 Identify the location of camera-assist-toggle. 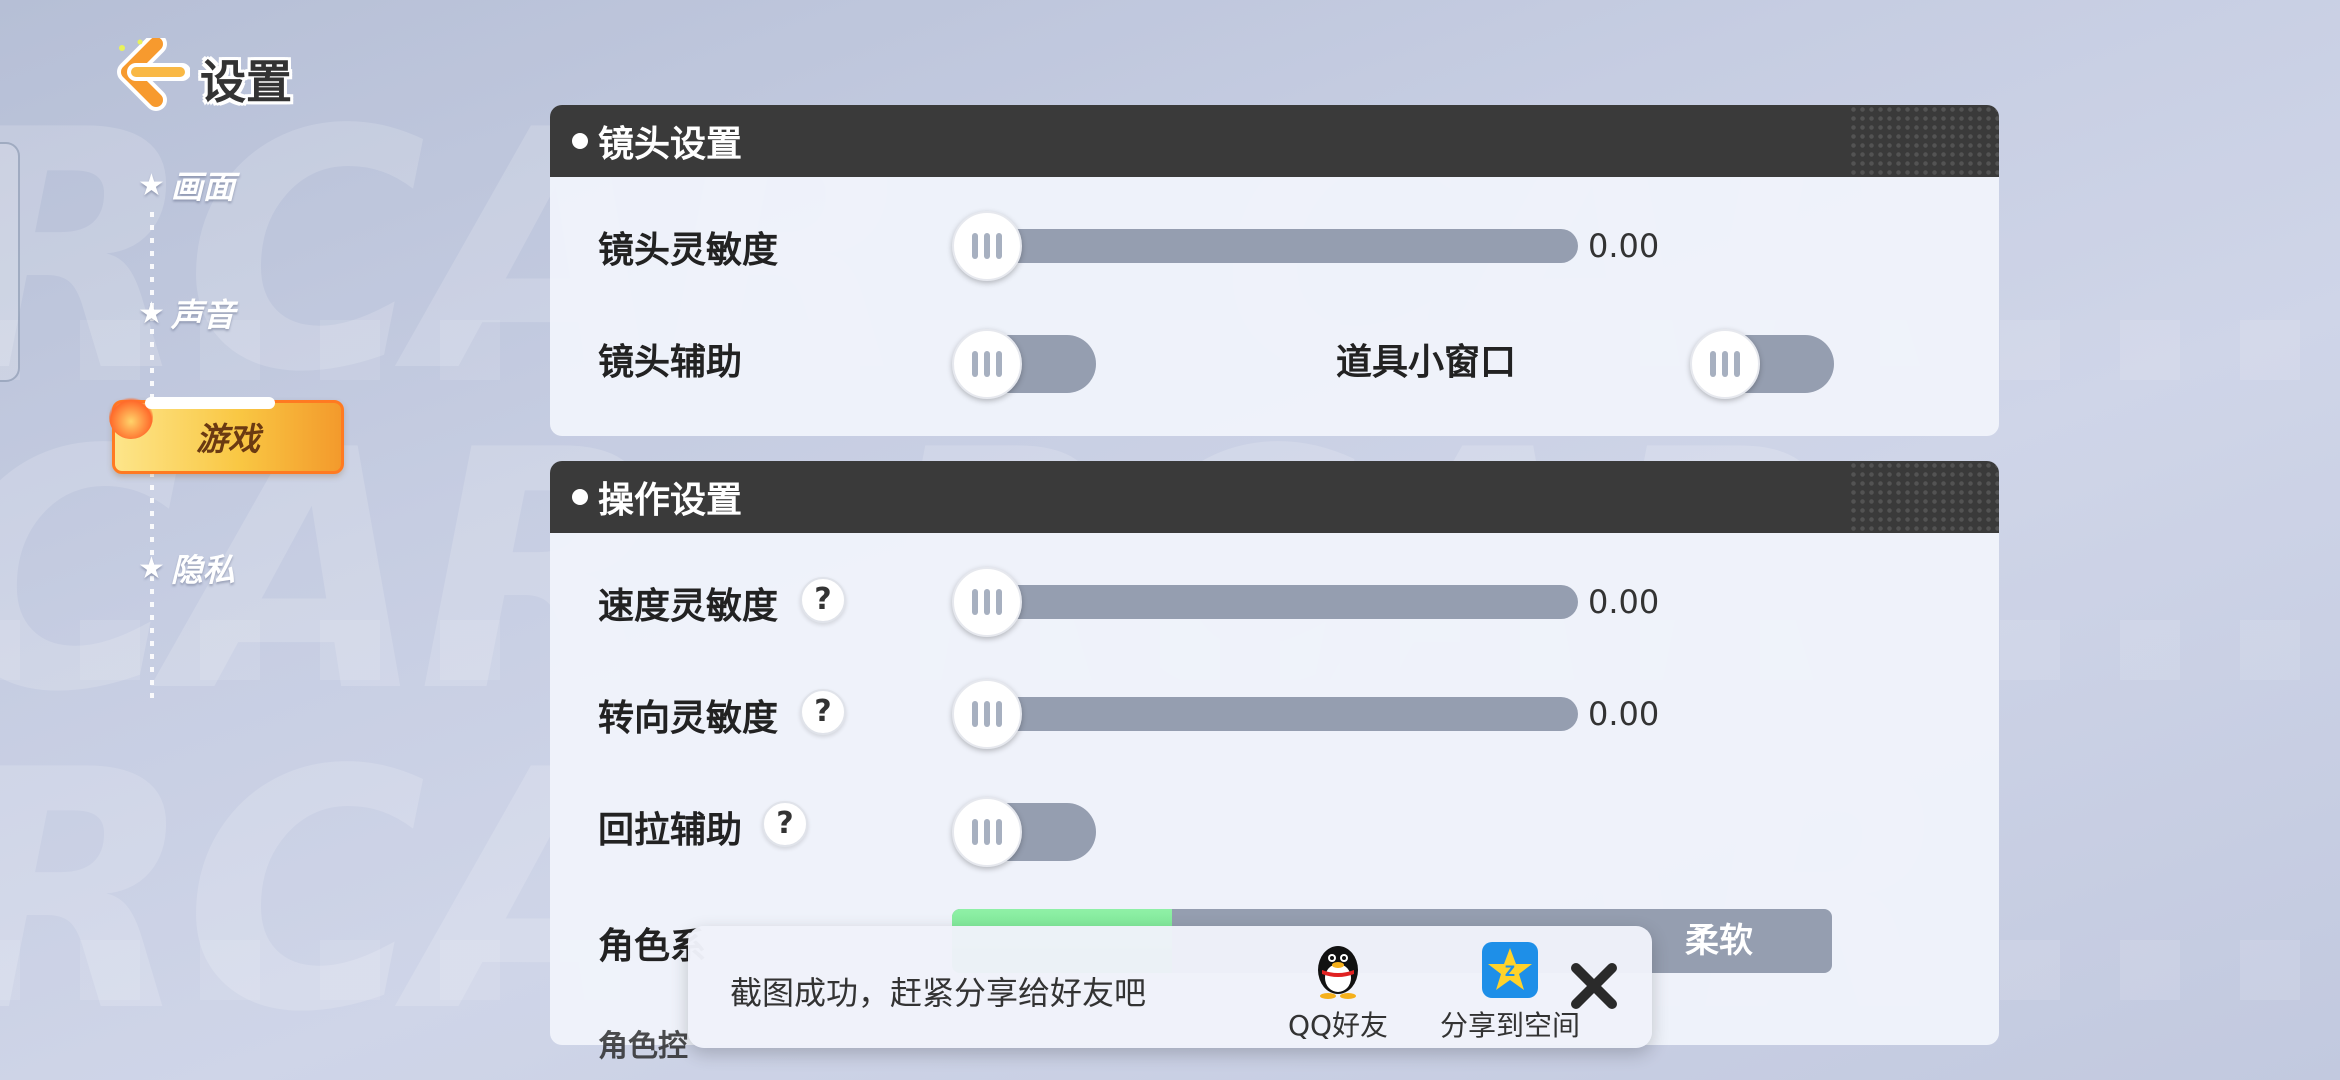
(1024, 364).